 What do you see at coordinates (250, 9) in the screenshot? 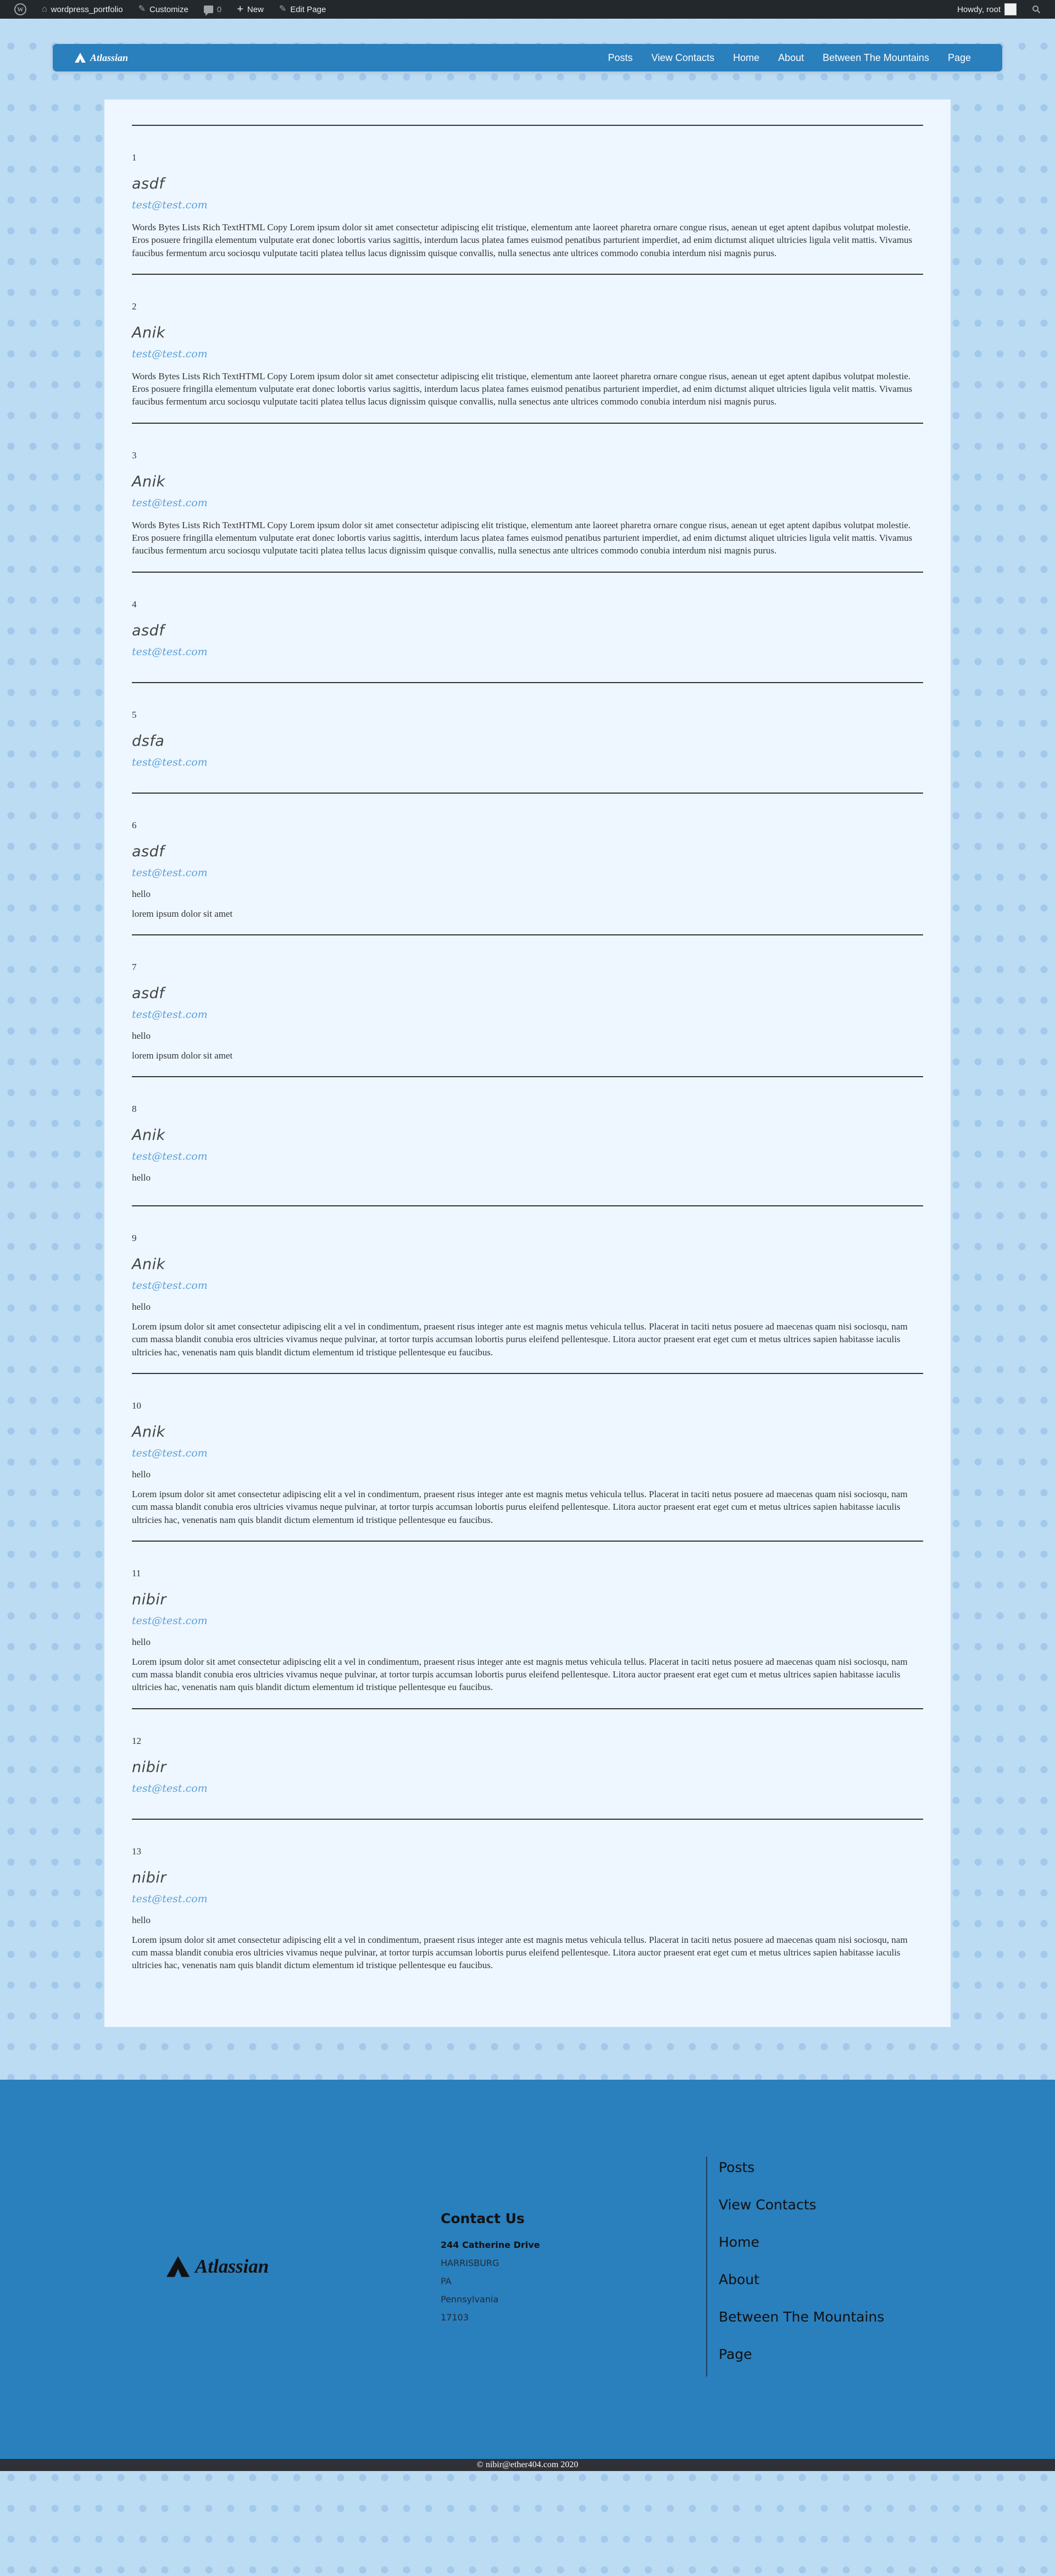
I see `new-content-menu: + New` at bounding box center [250, 9].